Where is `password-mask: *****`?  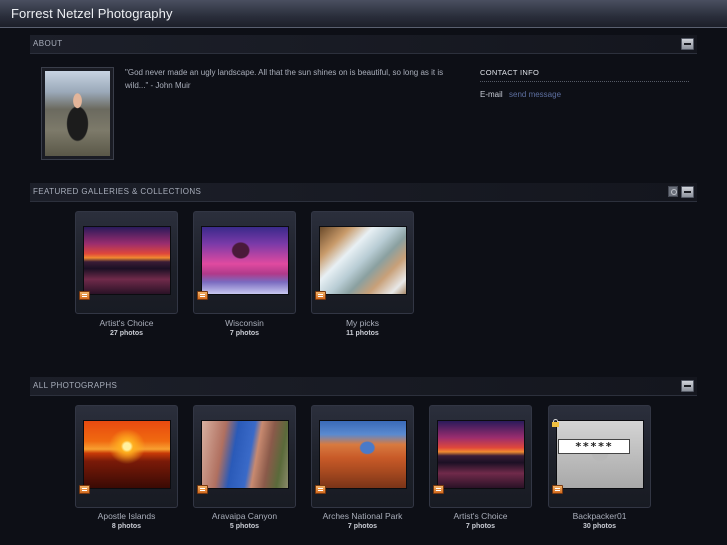 password-mask: ***** is located at coordinates (594, 446).